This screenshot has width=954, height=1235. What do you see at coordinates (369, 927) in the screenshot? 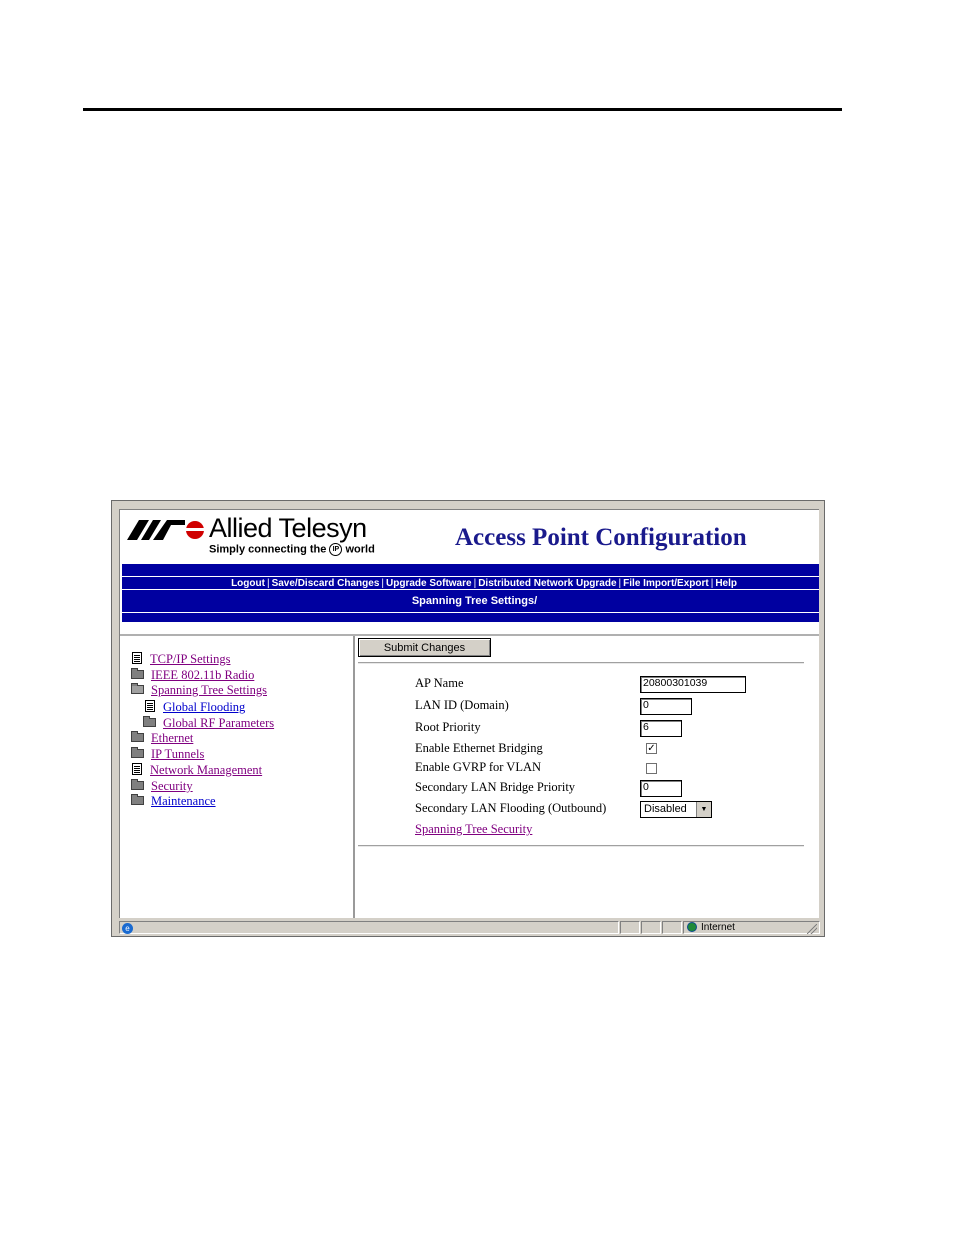
I see `status-main-cell: e` at bounding box center [369, 927].